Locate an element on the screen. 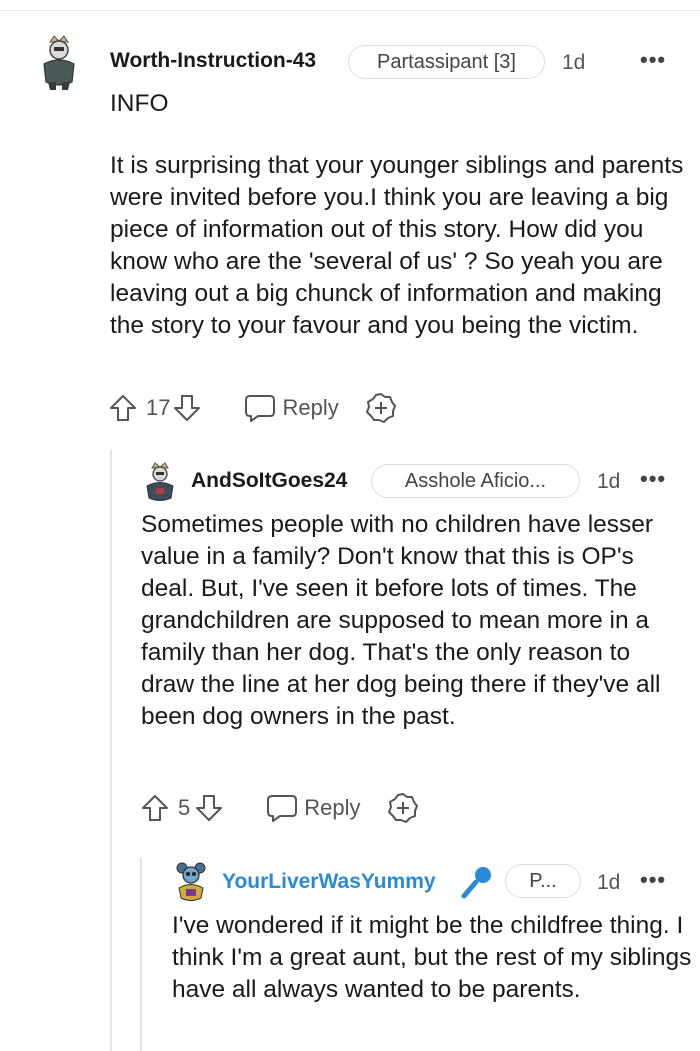 The height and width of the screenshot is (1051, 700). comment-actions: 17 Reply is located at coordinates (252, 408).